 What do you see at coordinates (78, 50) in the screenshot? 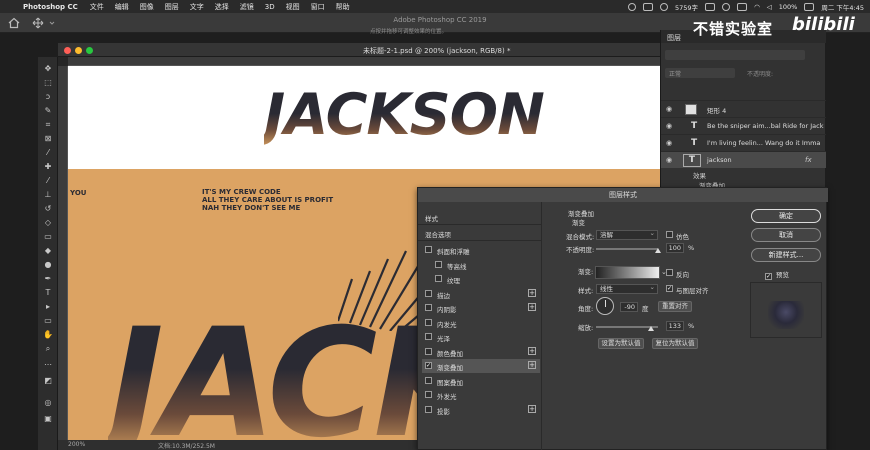
I see `minimize-window-icon` at bounding box center [78, 50].